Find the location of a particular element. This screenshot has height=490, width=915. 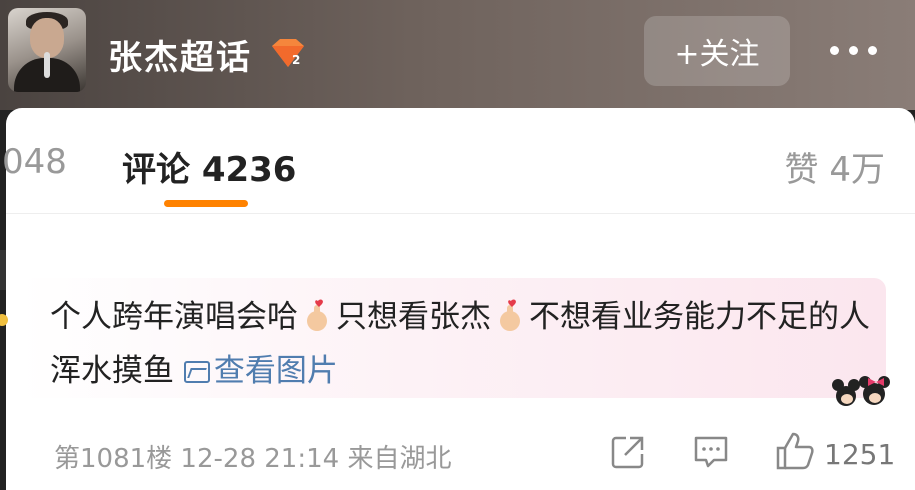

tab-repost: 048 is located at coordinates (34, 162).